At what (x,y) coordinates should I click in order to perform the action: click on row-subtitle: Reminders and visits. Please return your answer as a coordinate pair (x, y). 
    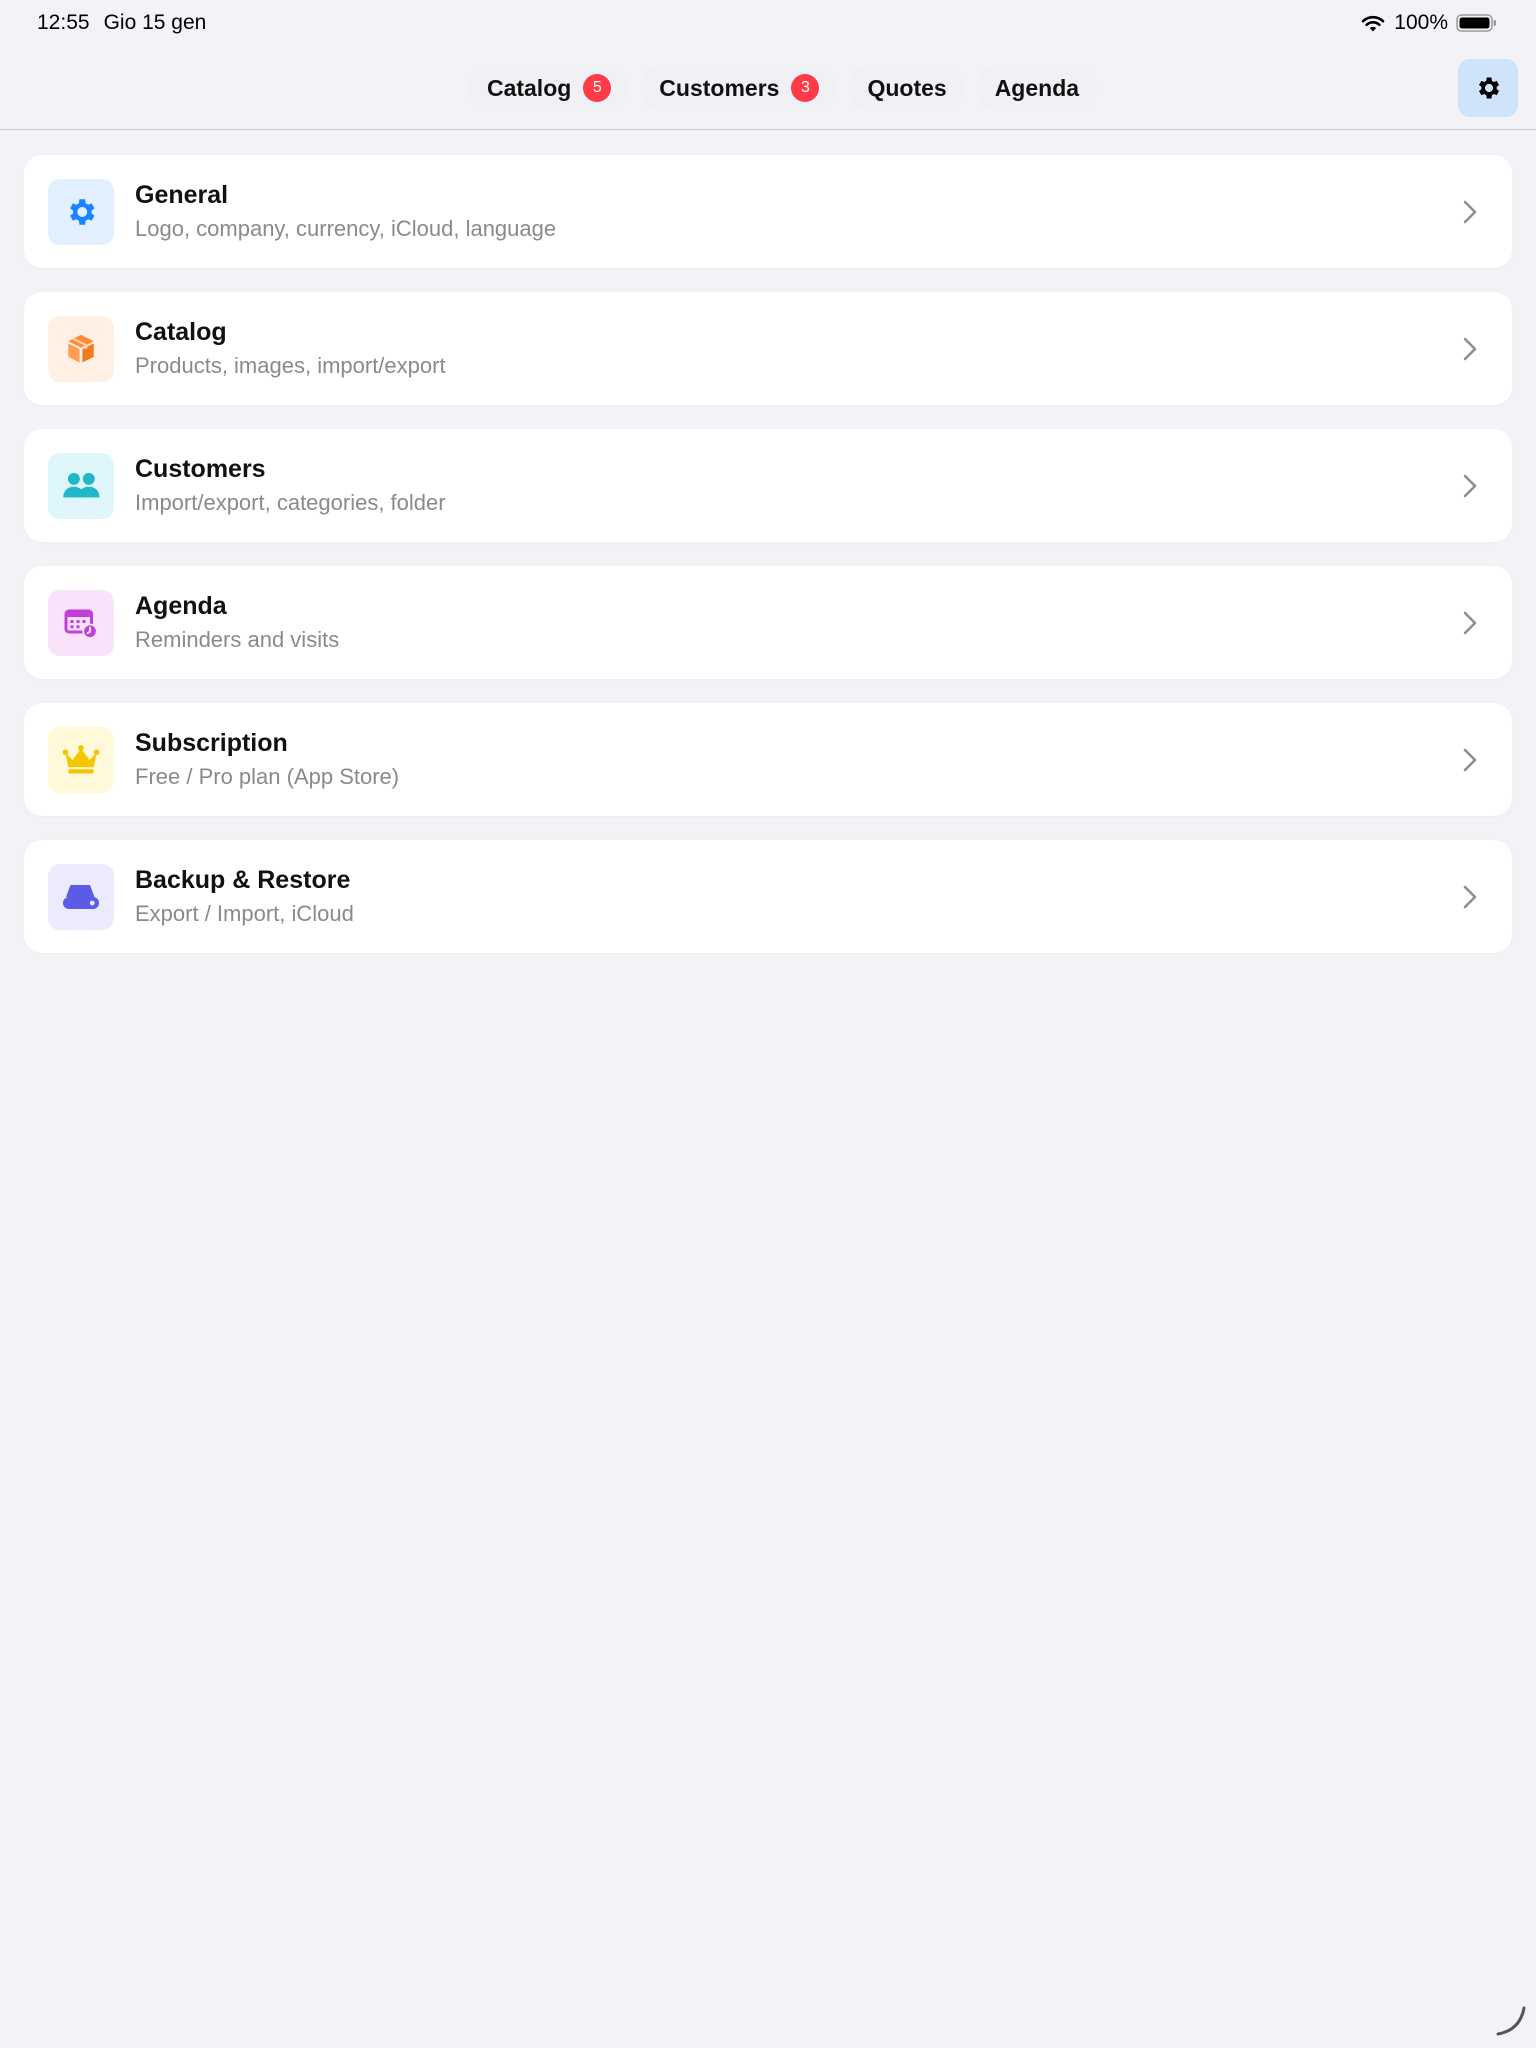
    Looking at the image, I should click on (237, 639).